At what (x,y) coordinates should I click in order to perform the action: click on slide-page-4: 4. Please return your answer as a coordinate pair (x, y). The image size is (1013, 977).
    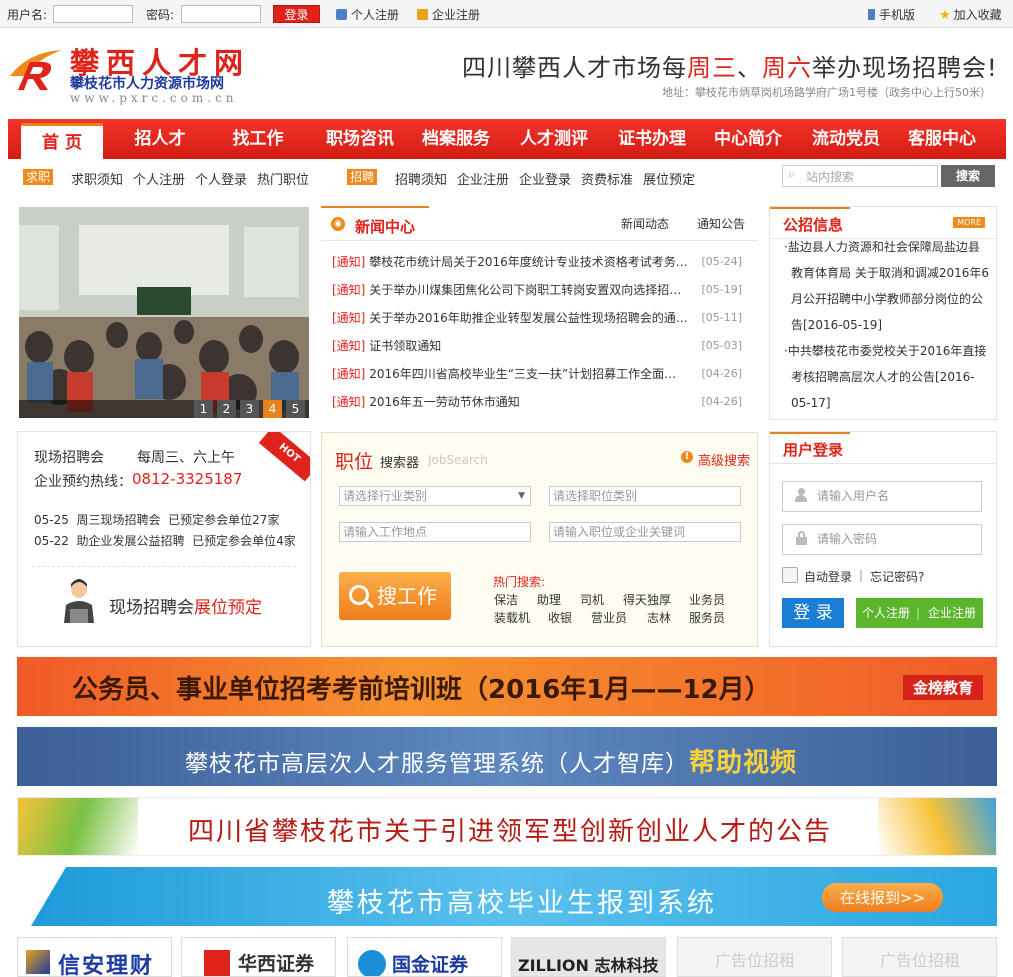
    Looking at the image, I should click on (272, 409).